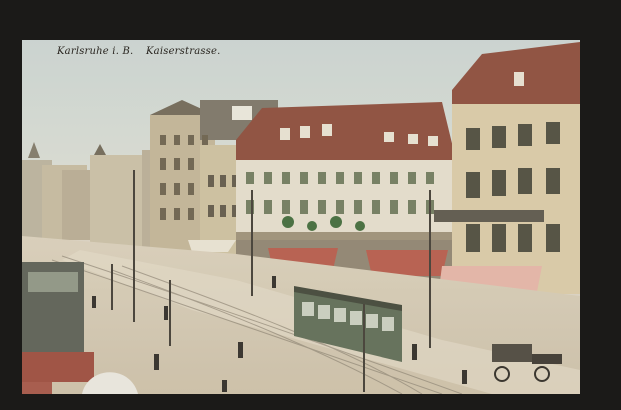 This screenshot has width=621, height=410. What do you see at coordinates (95, 51) in the screenshot?
I see `caption-city: Karlsruhe i. B.` at bounding box center [95, 51].